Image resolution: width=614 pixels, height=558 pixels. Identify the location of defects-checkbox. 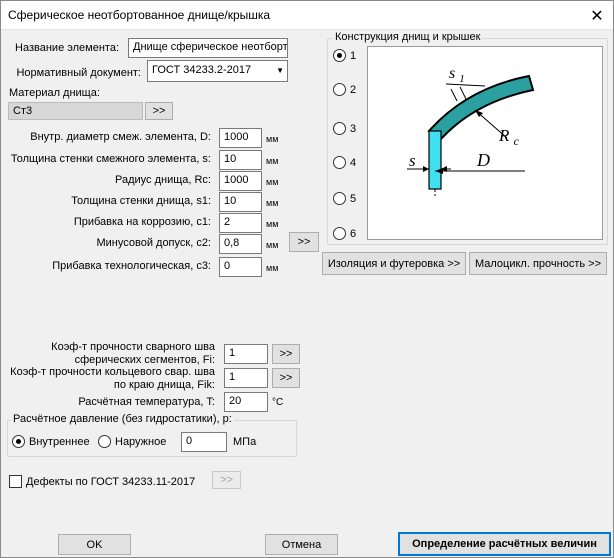
(15, 481).